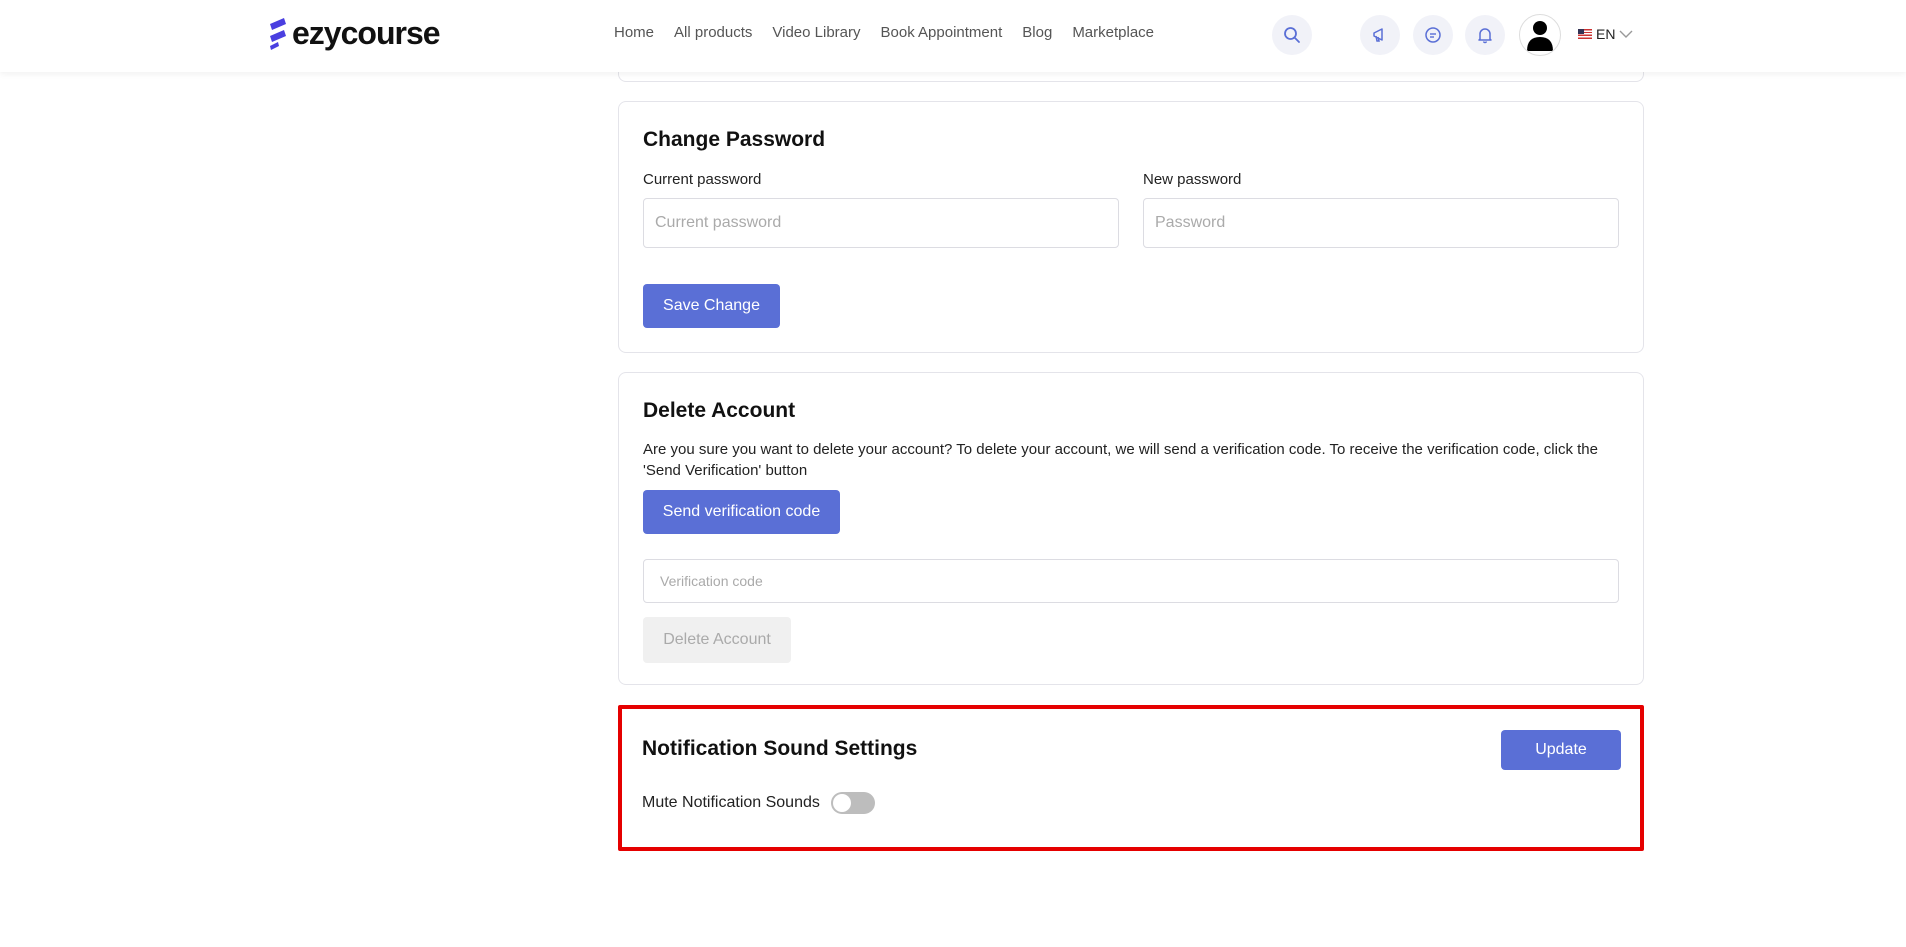 This screenshot has width=1906, height=947. I want to click on chat-icon, so click(1433, 35).